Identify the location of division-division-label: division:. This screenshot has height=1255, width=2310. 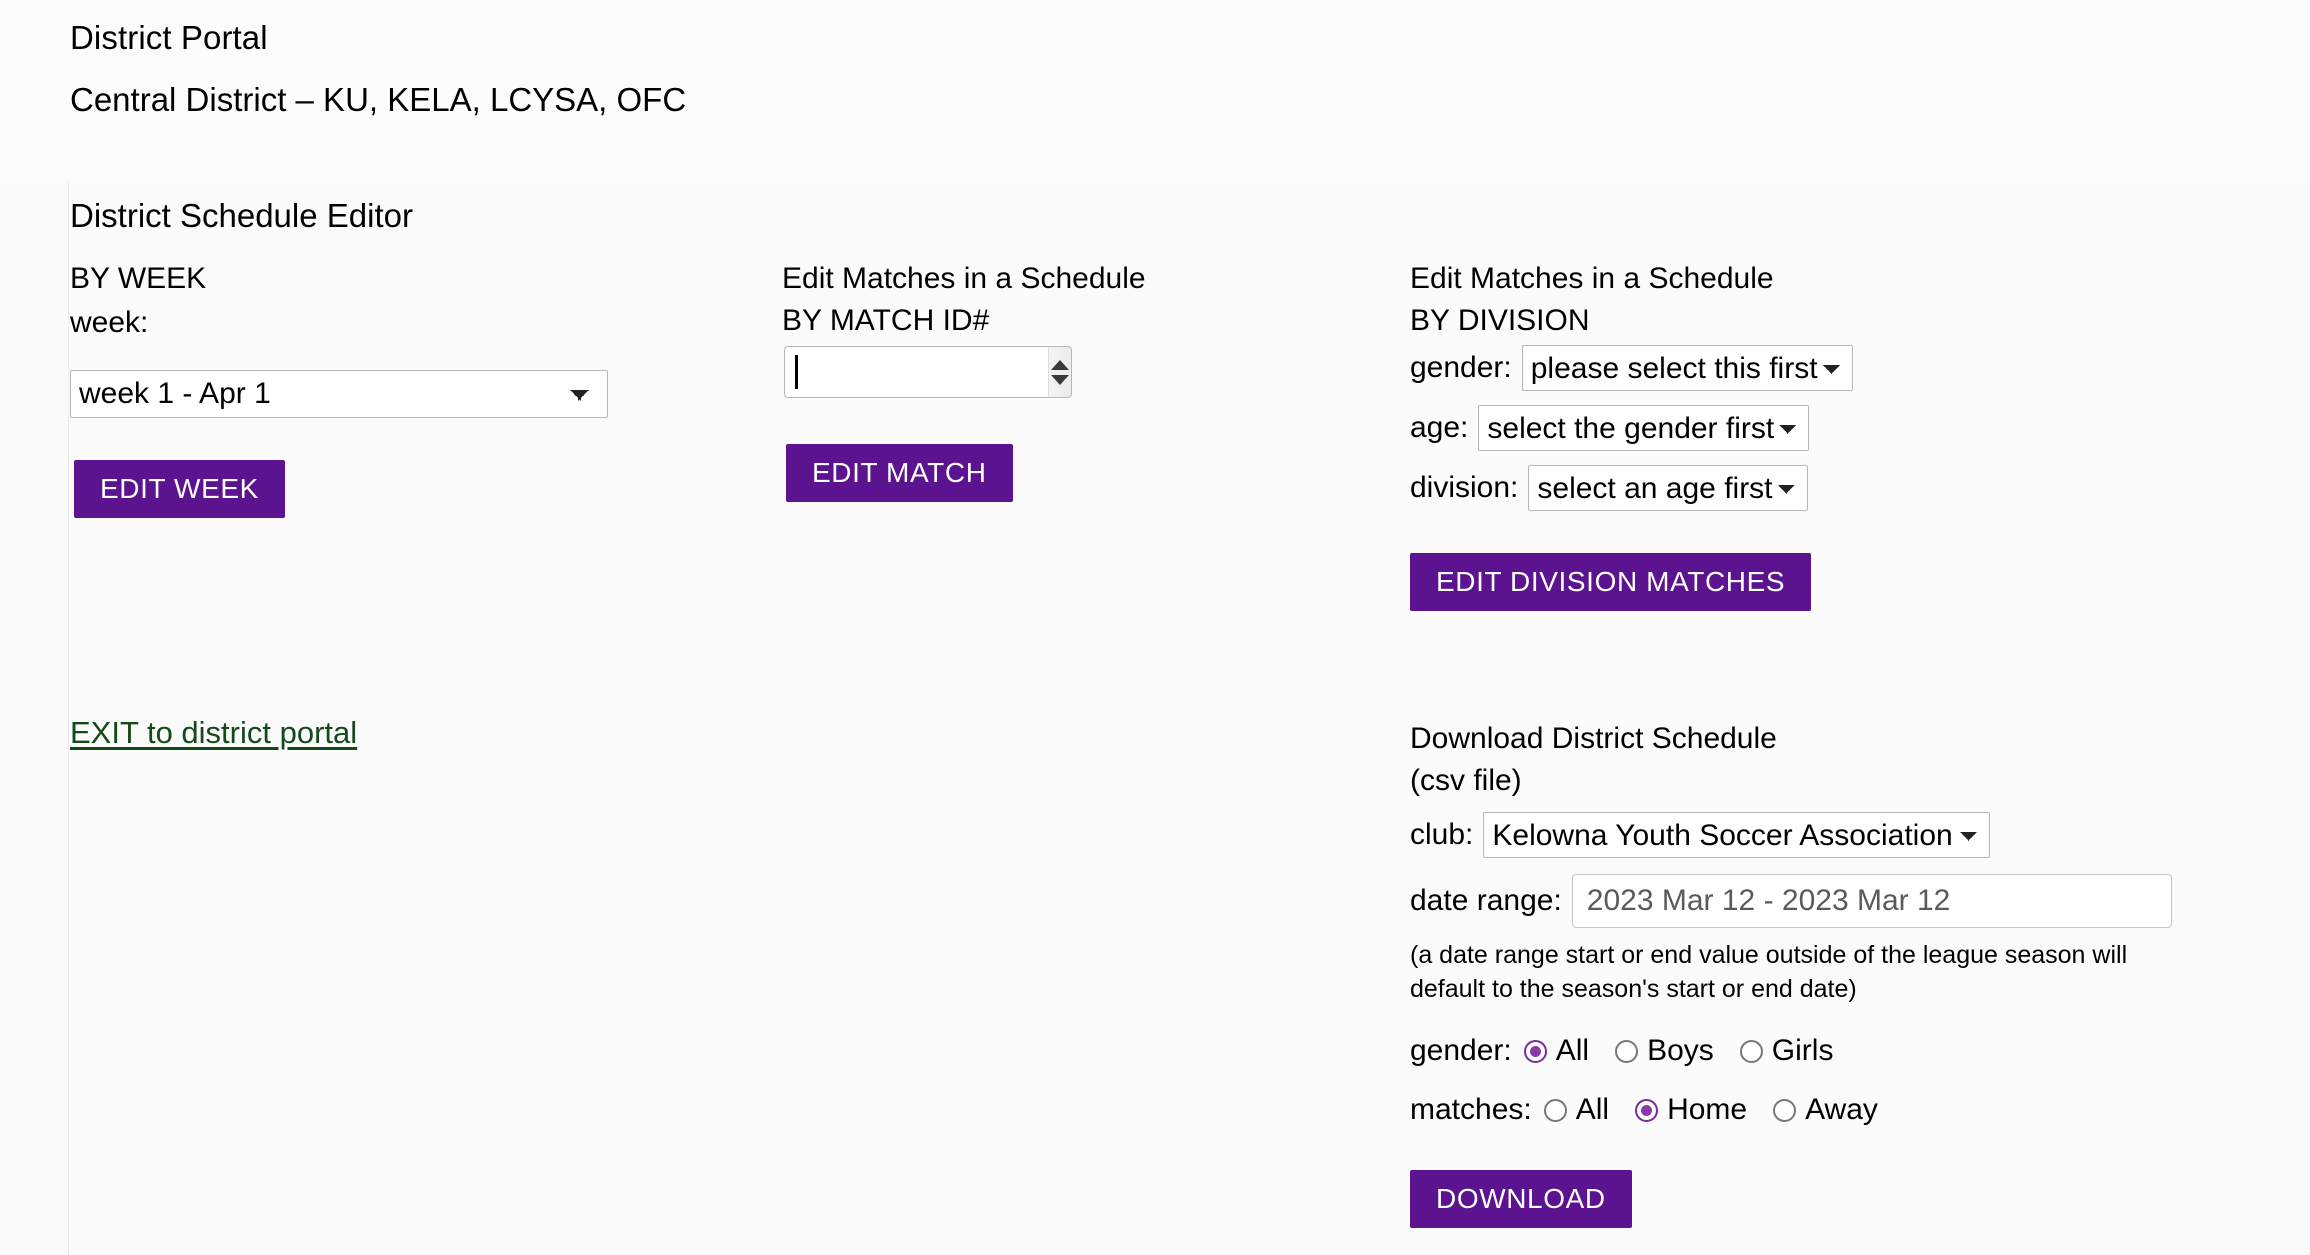
(1464, 487).